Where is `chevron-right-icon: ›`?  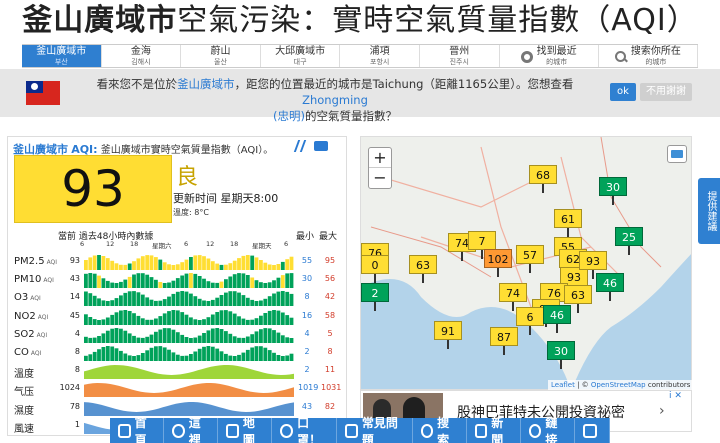
chevron-right-icon: › is located at coordinates (662, 411).